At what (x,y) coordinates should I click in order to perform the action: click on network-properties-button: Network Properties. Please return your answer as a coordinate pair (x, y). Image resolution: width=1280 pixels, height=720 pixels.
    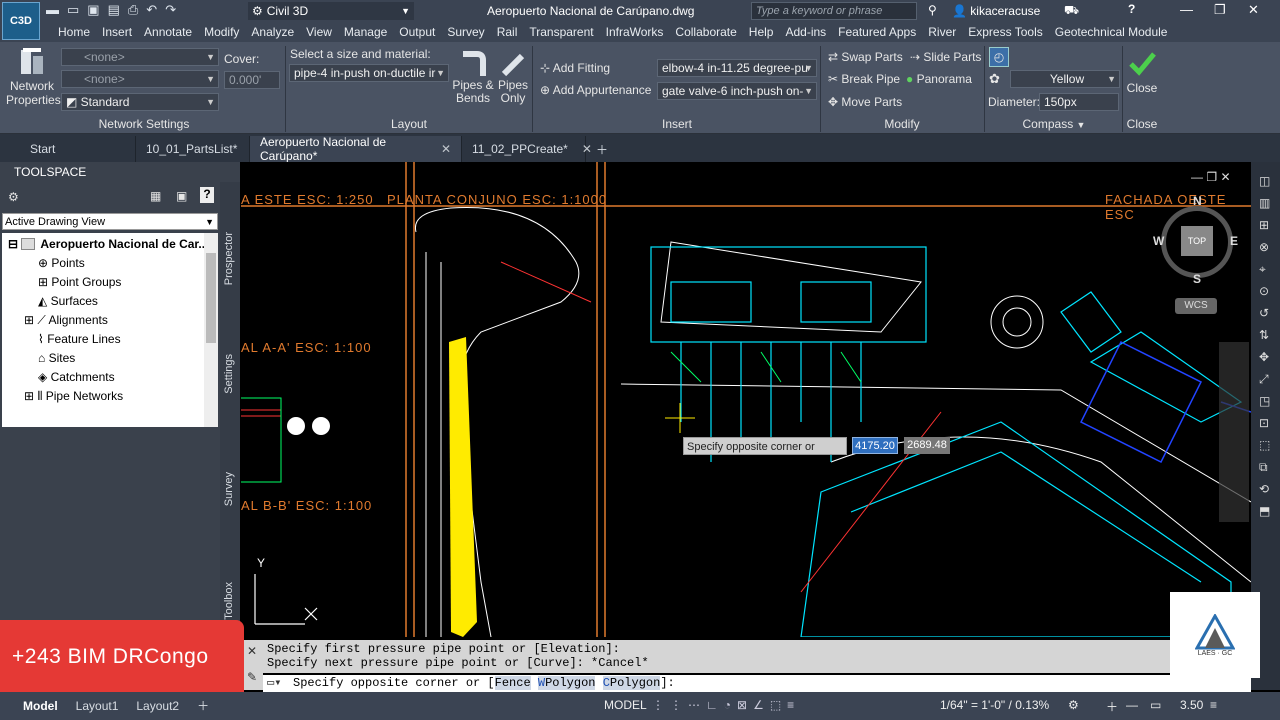
    Looking at the image, I should click on (33, 76).